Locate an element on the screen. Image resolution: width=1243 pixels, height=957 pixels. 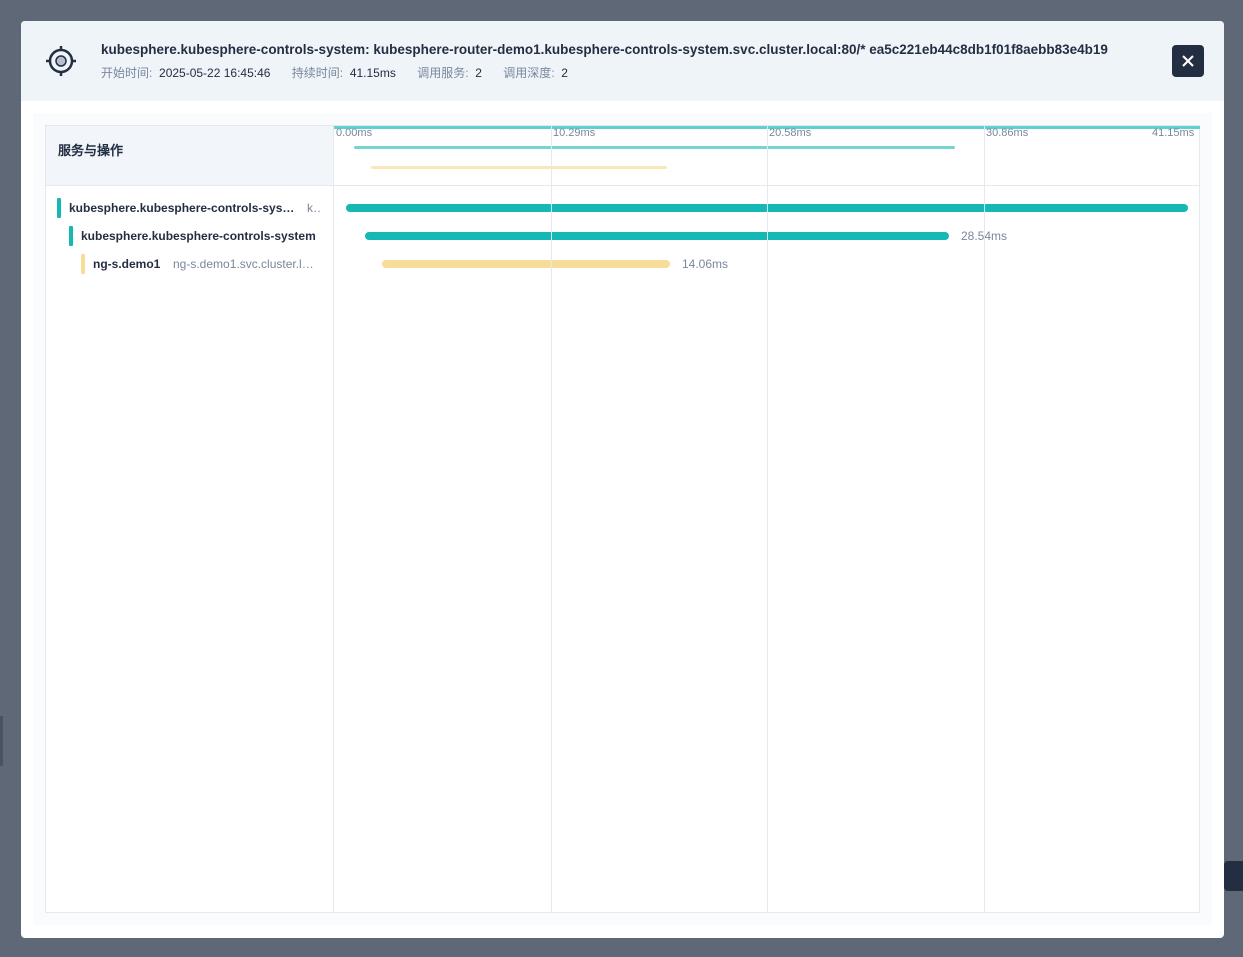
time-tick-label: 0.00ms is located at coordinates (354, 133).